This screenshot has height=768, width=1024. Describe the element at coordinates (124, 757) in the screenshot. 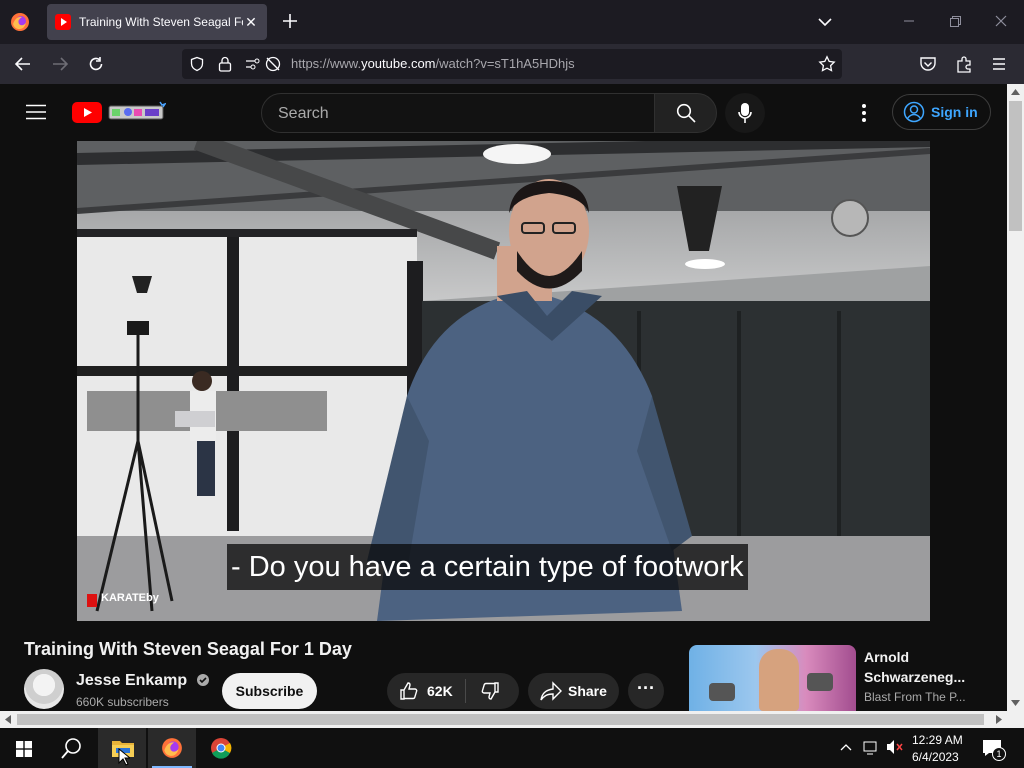

I see `mouse-cursor-icon` at that location.